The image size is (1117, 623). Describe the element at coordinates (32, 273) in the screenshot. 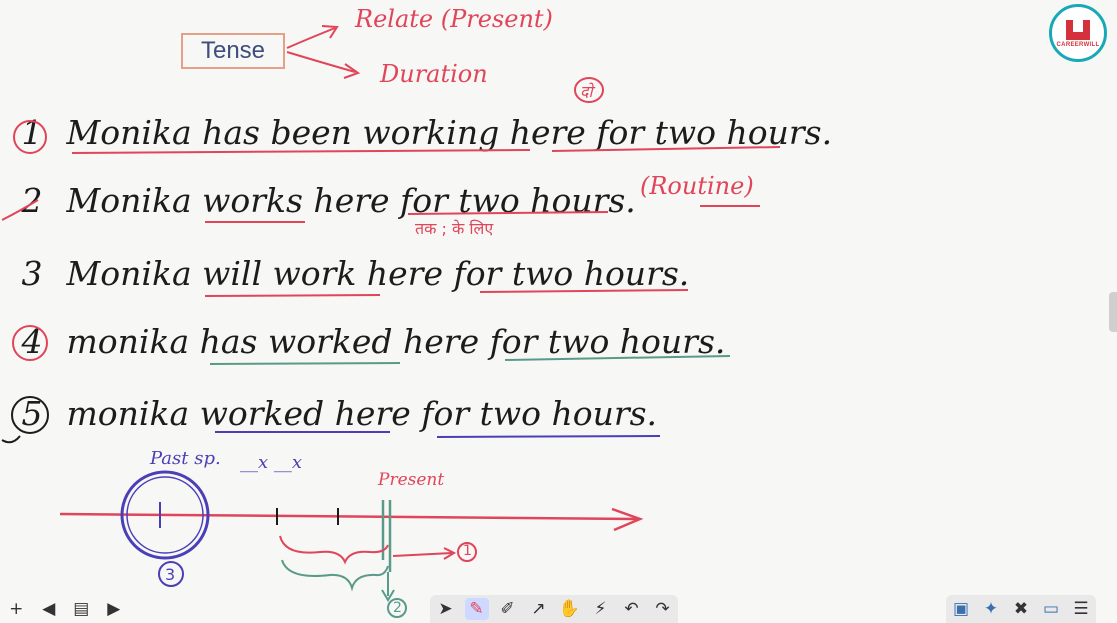

I see `sentence-number: 3` at that location.